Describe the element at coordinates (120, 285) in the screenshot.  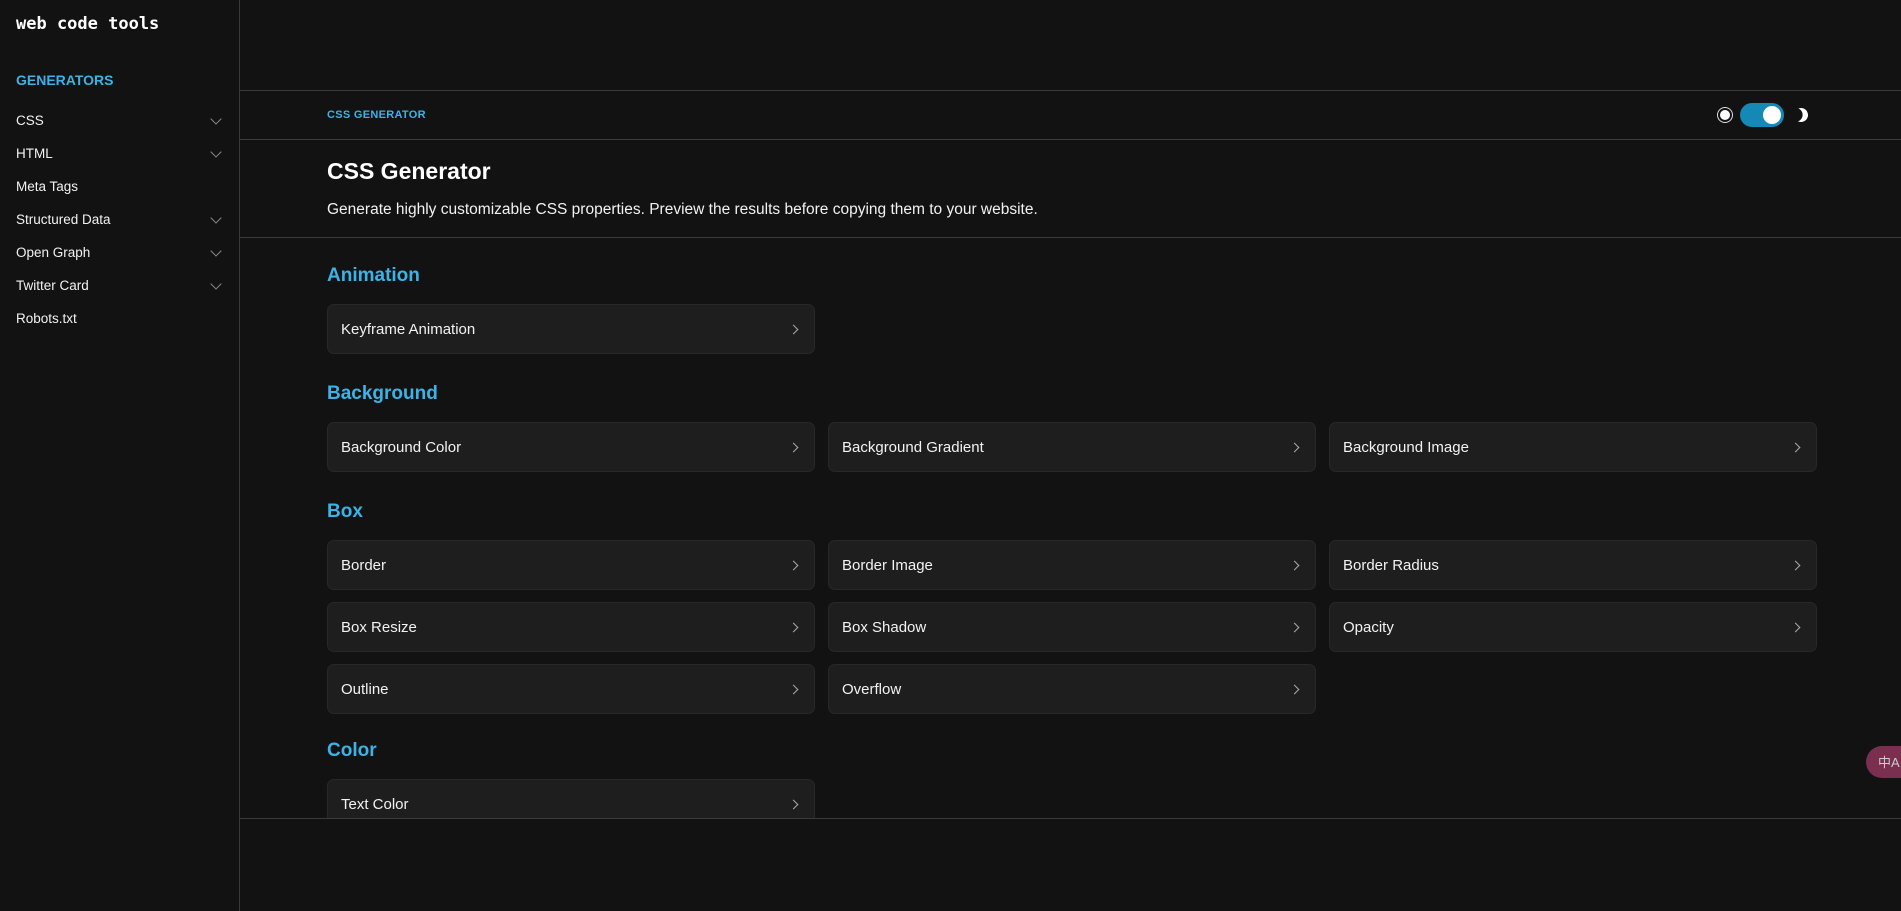
I see `sidebar-item-twitter-card: Twitter Card` at that location.